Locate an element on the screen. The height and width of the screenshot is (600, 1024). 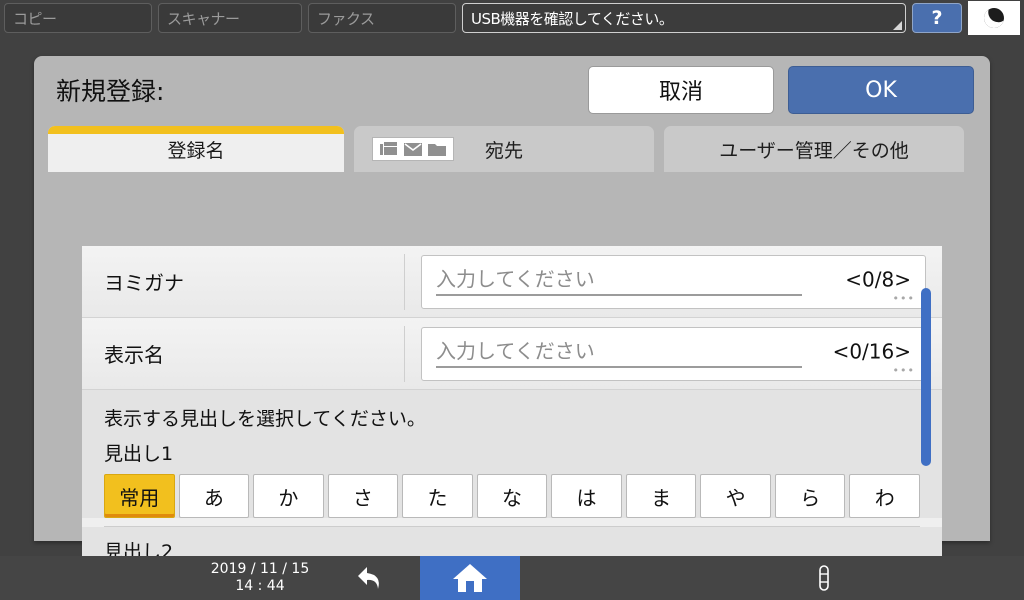
heading1-option-1: あ is located at coordinates (214, 496).